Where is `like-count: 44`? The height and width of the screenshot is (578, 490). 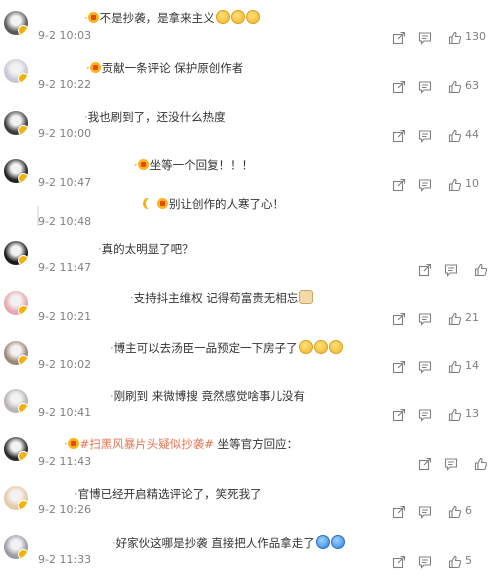 like-count: 44 is located at coordinates (472, 134).